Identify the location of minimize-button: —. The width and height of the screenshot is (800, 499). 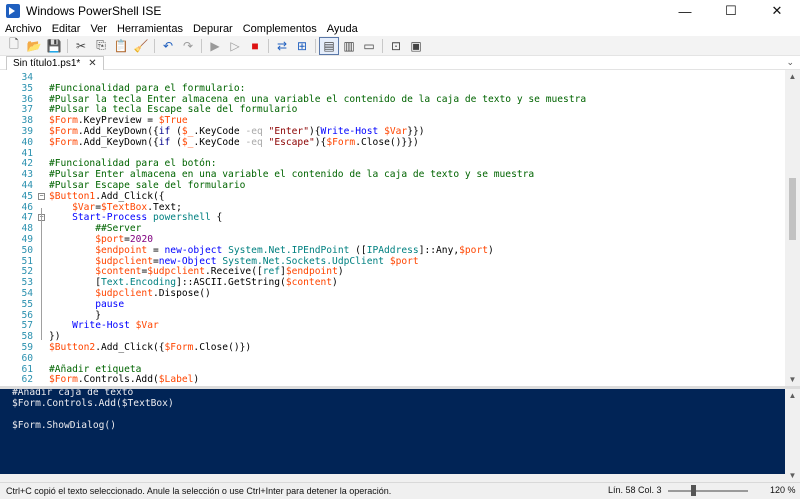
(685, 11).